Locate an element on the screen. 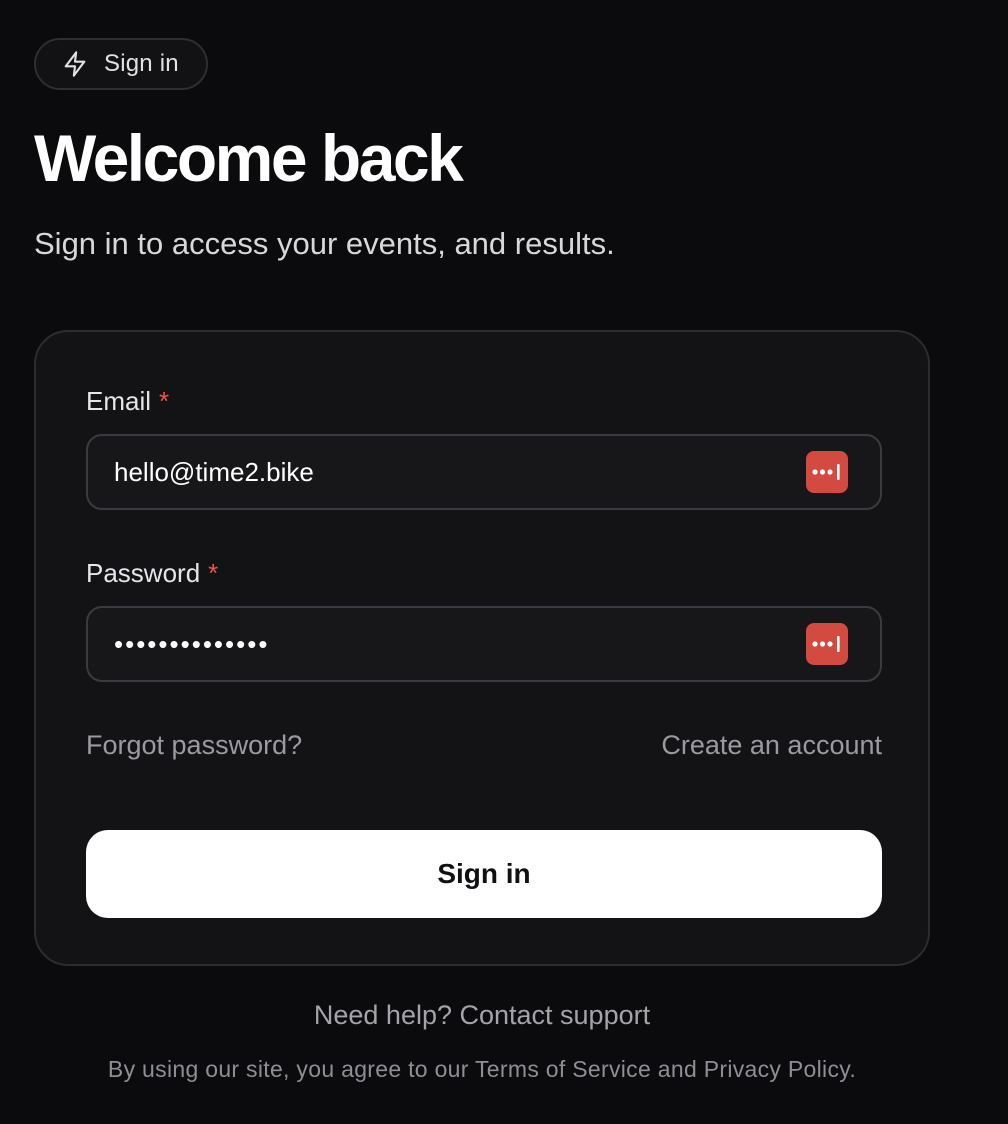  email-value: hello@time2.bike is located at coordinates (214, 471).